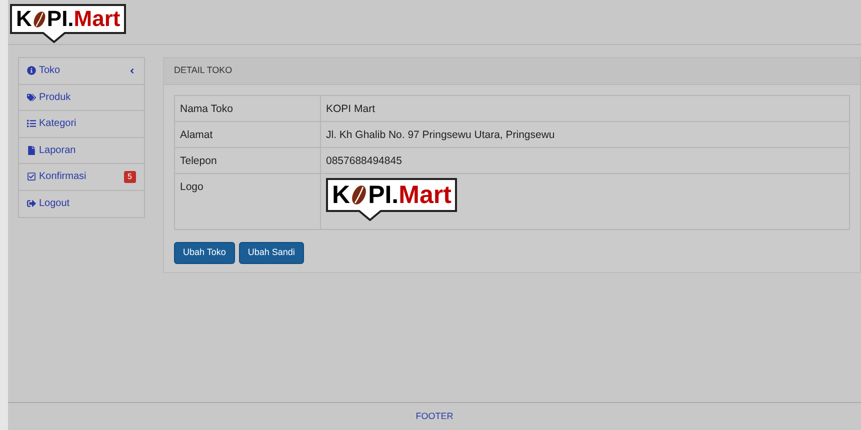 The image size is (861, 430). What do you see at coordinates (247, 109) in the screenshot?
I see `table-cell: Nama Toko` at bounding box center [247, 109].